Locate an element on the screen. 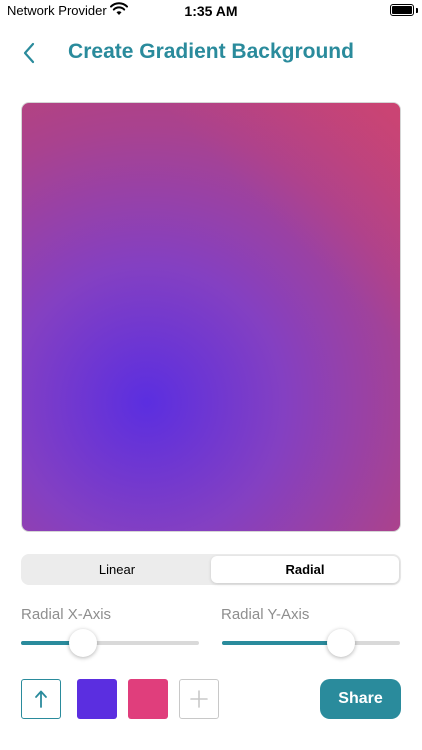 The width and height of the screenshot is (422, 750). status-bar: Network Provider 1:35 AM is located at coordinates (211, 11).